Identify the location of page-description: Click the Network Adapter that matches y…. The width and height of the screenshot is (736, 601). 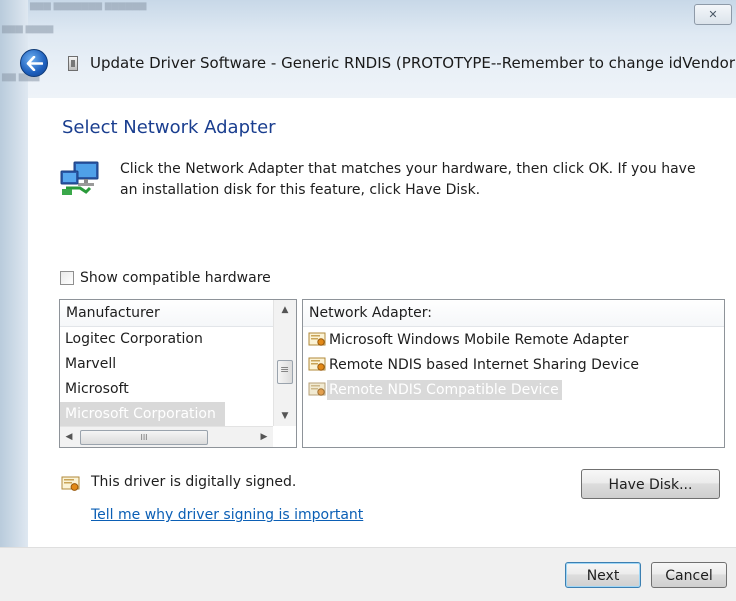
(408, 179).